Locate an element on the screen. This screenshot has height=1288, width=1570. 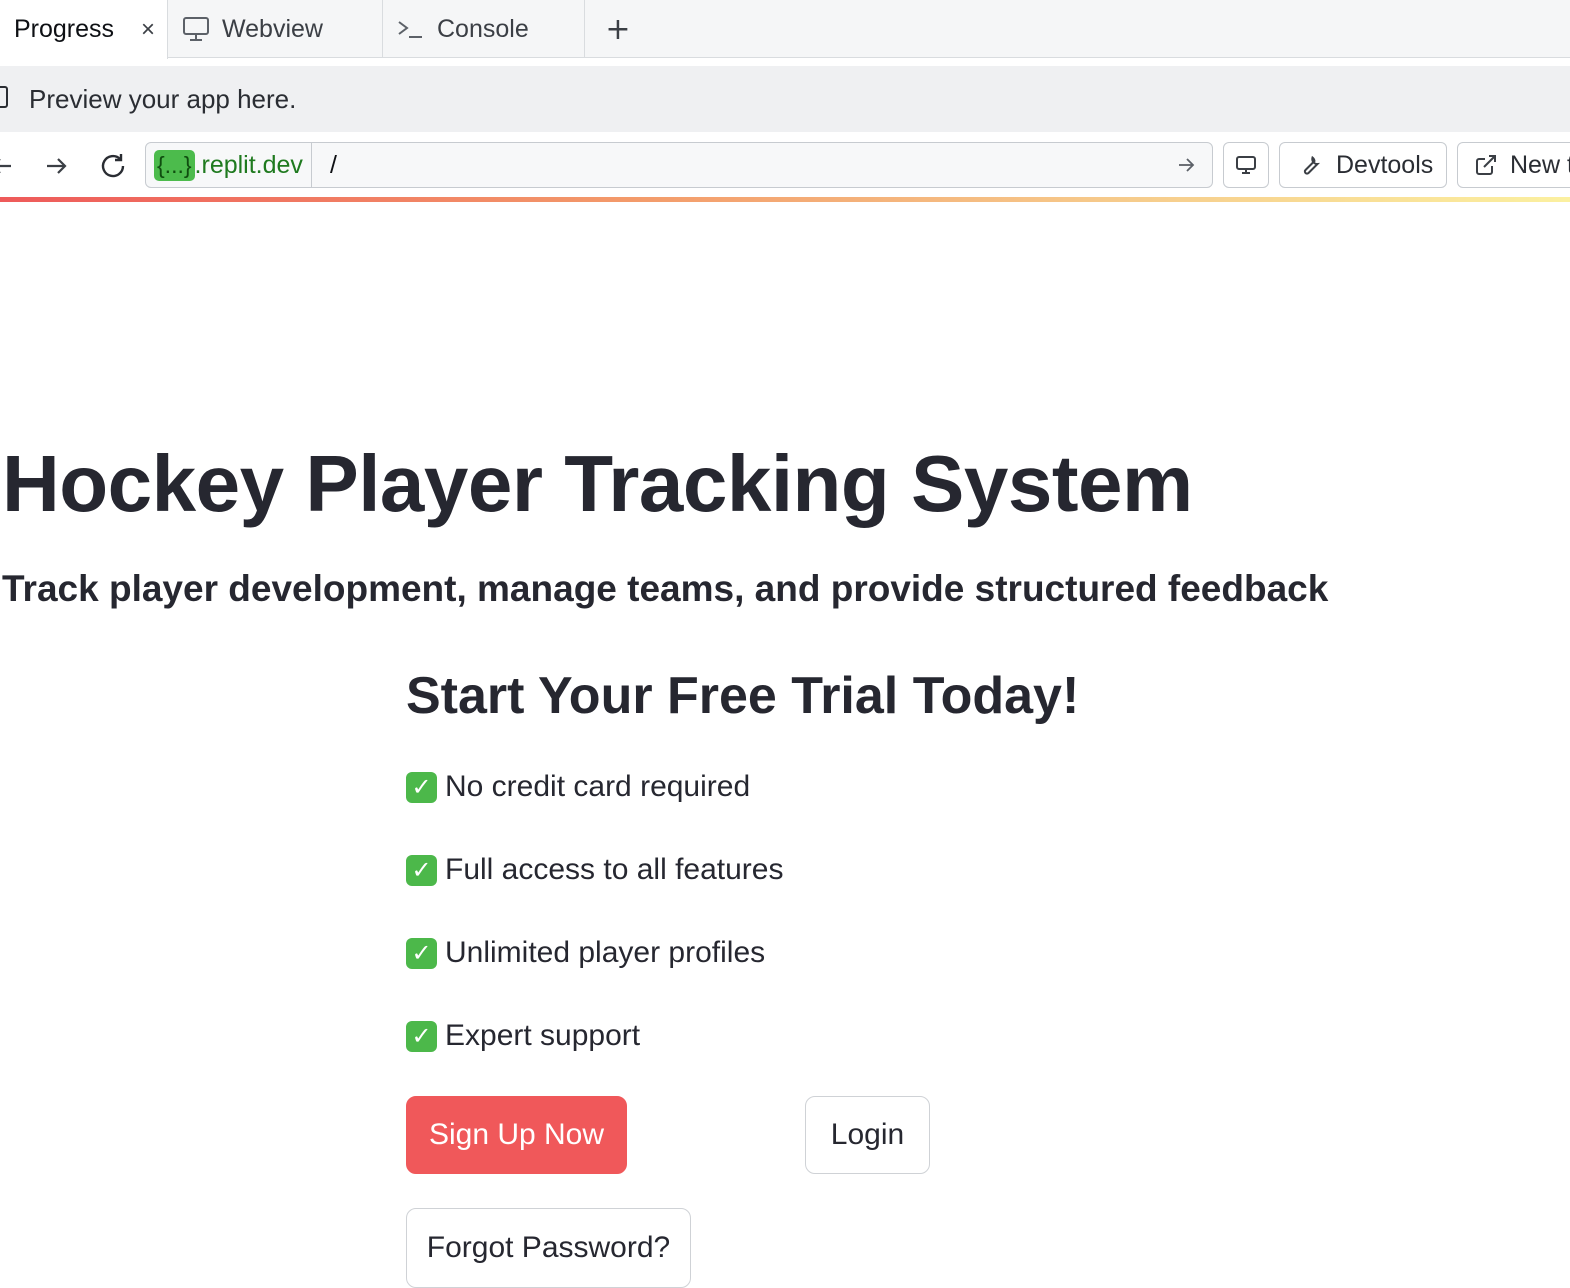
tab-webview: Webview is located at coordinates (275, 29).